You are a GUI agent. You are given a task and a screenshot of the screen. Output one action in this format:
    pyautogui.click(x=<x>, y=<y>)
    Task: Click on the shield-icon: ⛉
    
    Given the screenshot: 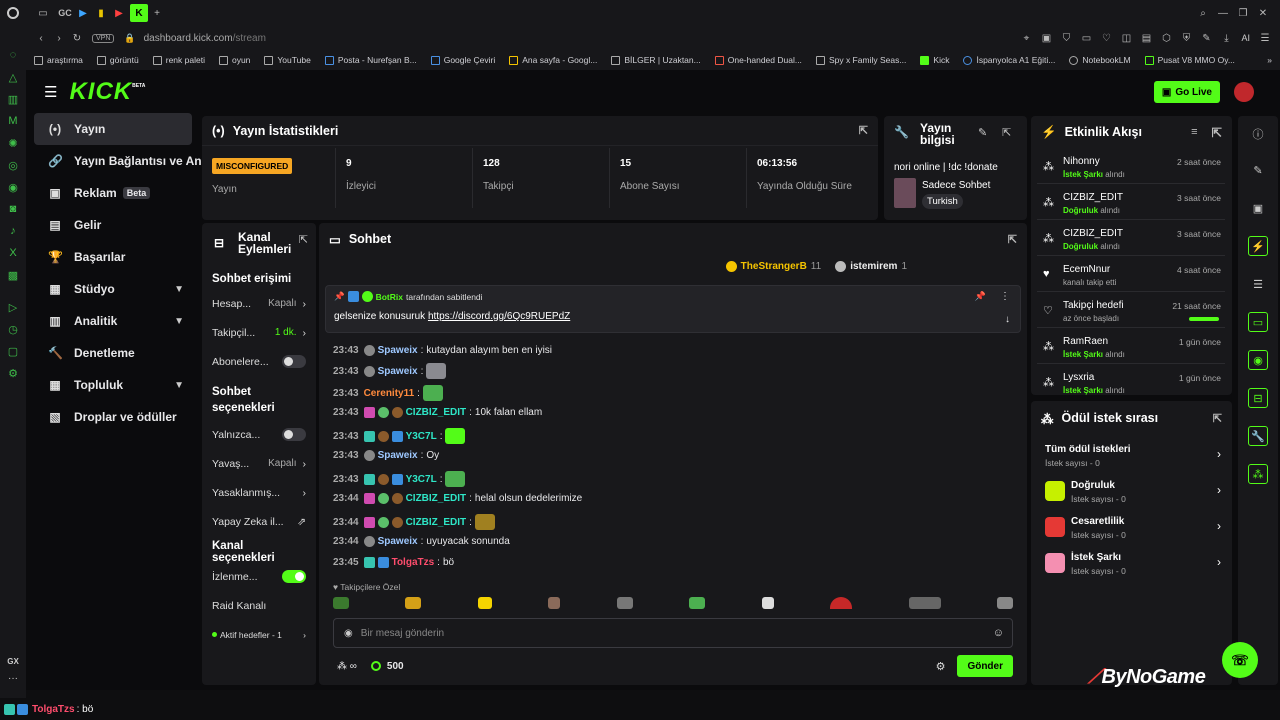 What is the action you would take?
    pyautogui.click(x=1066, y=38)
    